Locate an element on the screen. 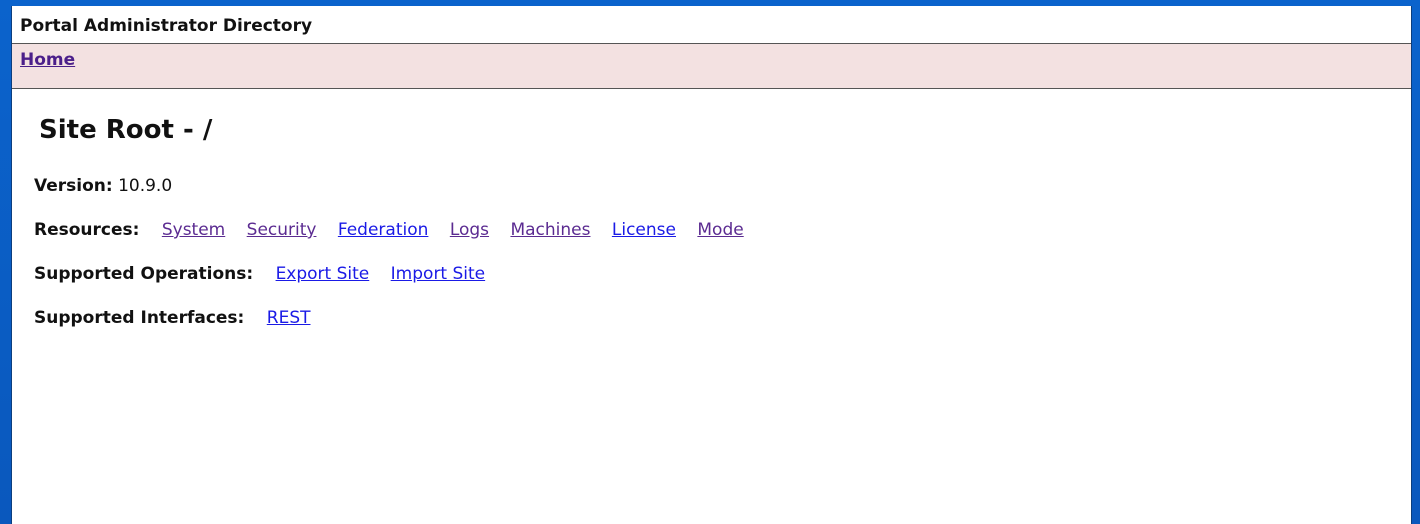 The image size is (1420, 524). resource-link-license: License is located at coordinates (644, 230).